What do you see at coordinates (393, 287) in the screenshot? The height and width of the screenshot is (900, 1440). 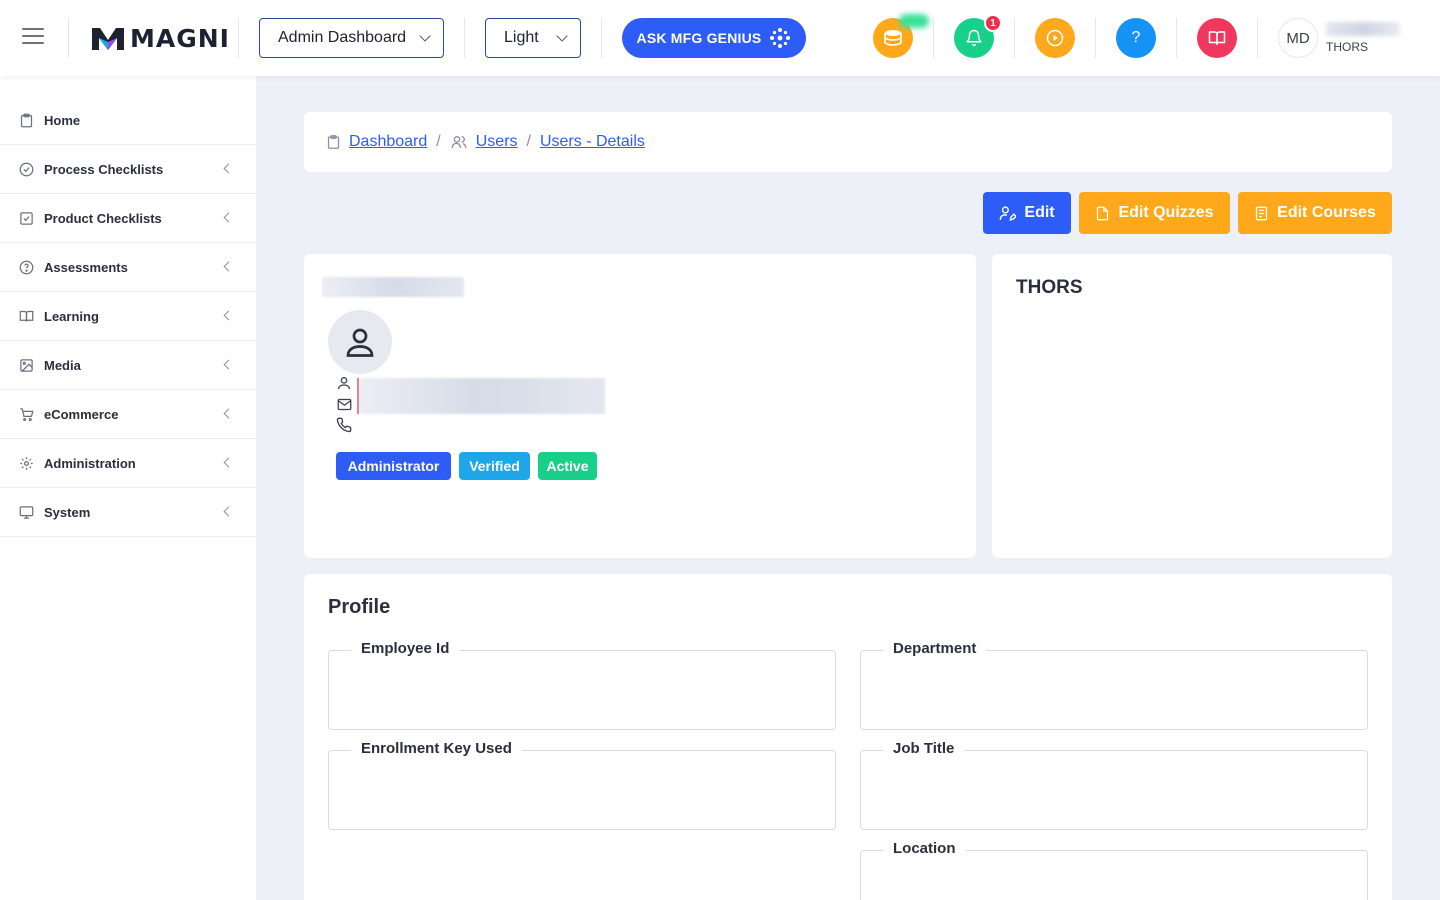 I see `user-title-redacted` at bounding box center [393, 287].